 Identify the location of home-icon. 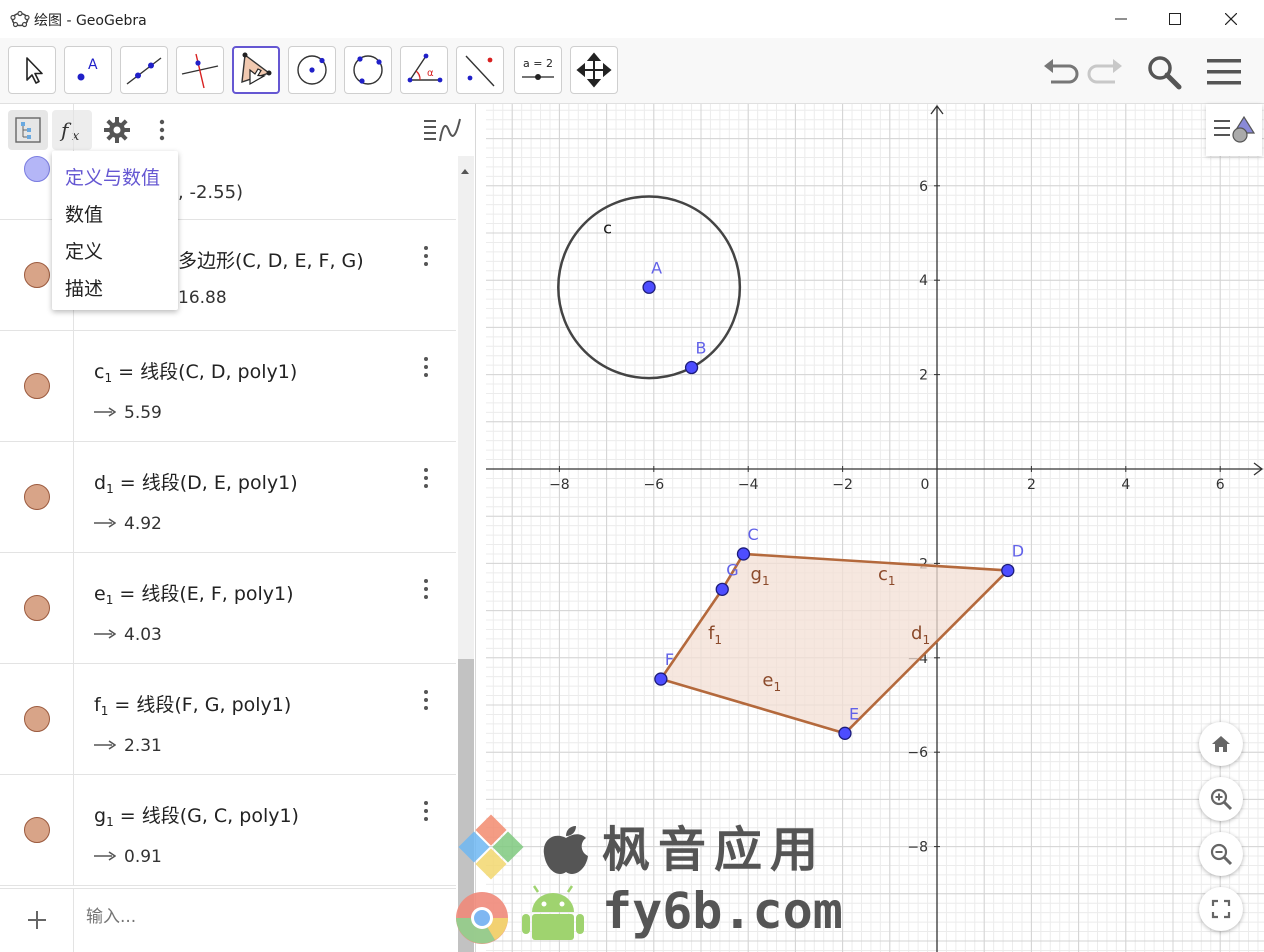
(1221, 744).